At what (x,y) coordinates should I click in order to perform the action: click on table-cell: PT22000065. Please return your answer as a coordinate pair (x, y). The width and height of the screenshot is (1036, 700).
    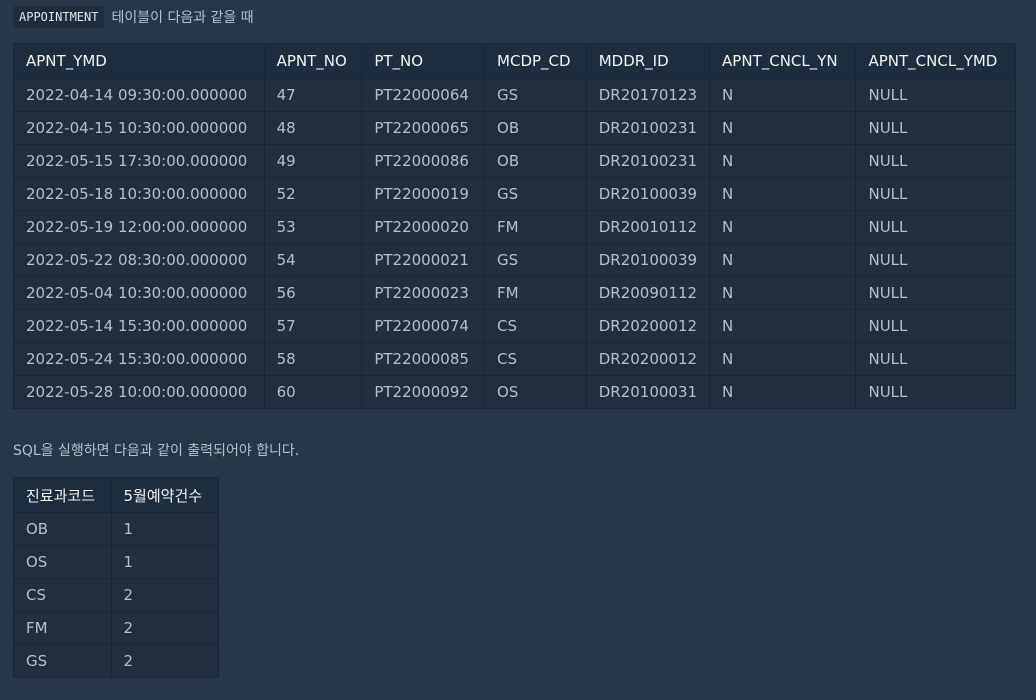
    Looking at the image, I should click on (423, 128).